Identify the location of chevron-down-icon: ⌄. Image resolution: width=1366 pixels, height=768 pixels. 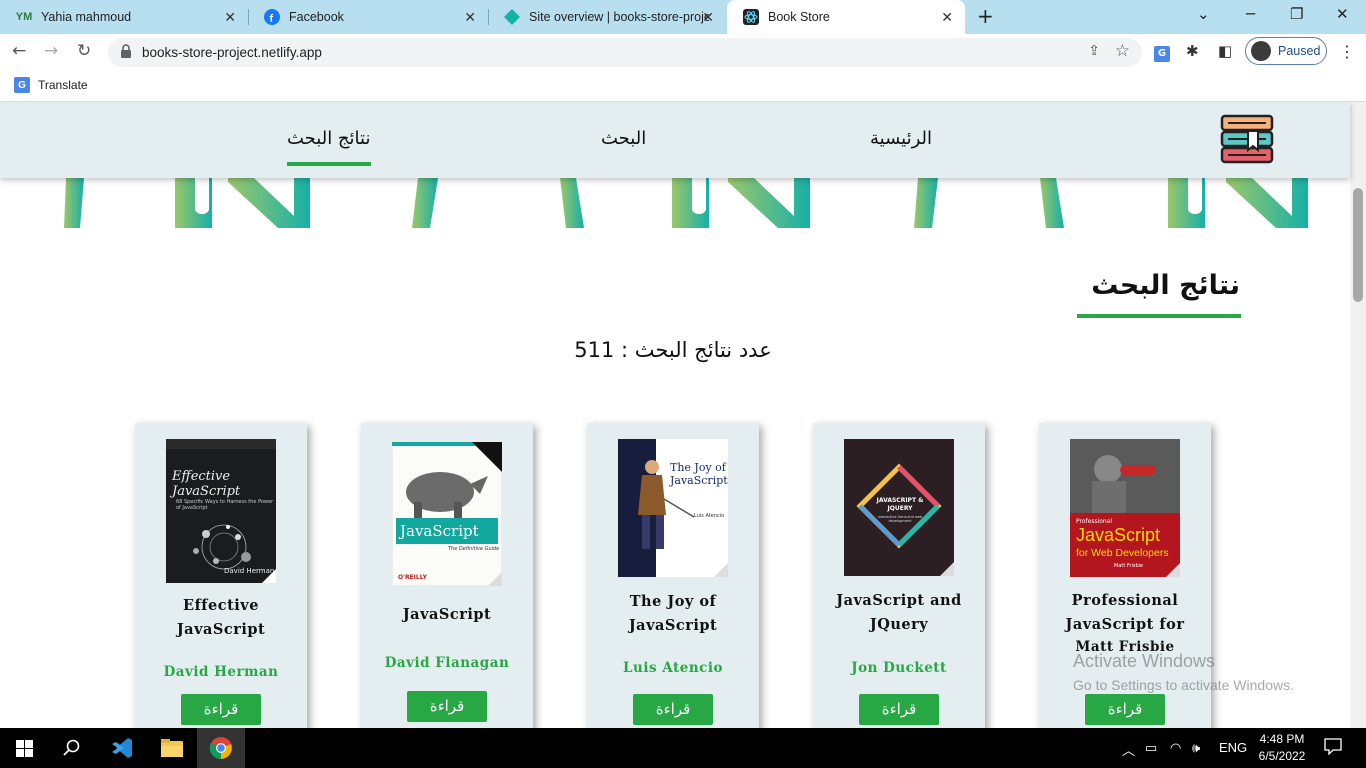
(1203, 14).